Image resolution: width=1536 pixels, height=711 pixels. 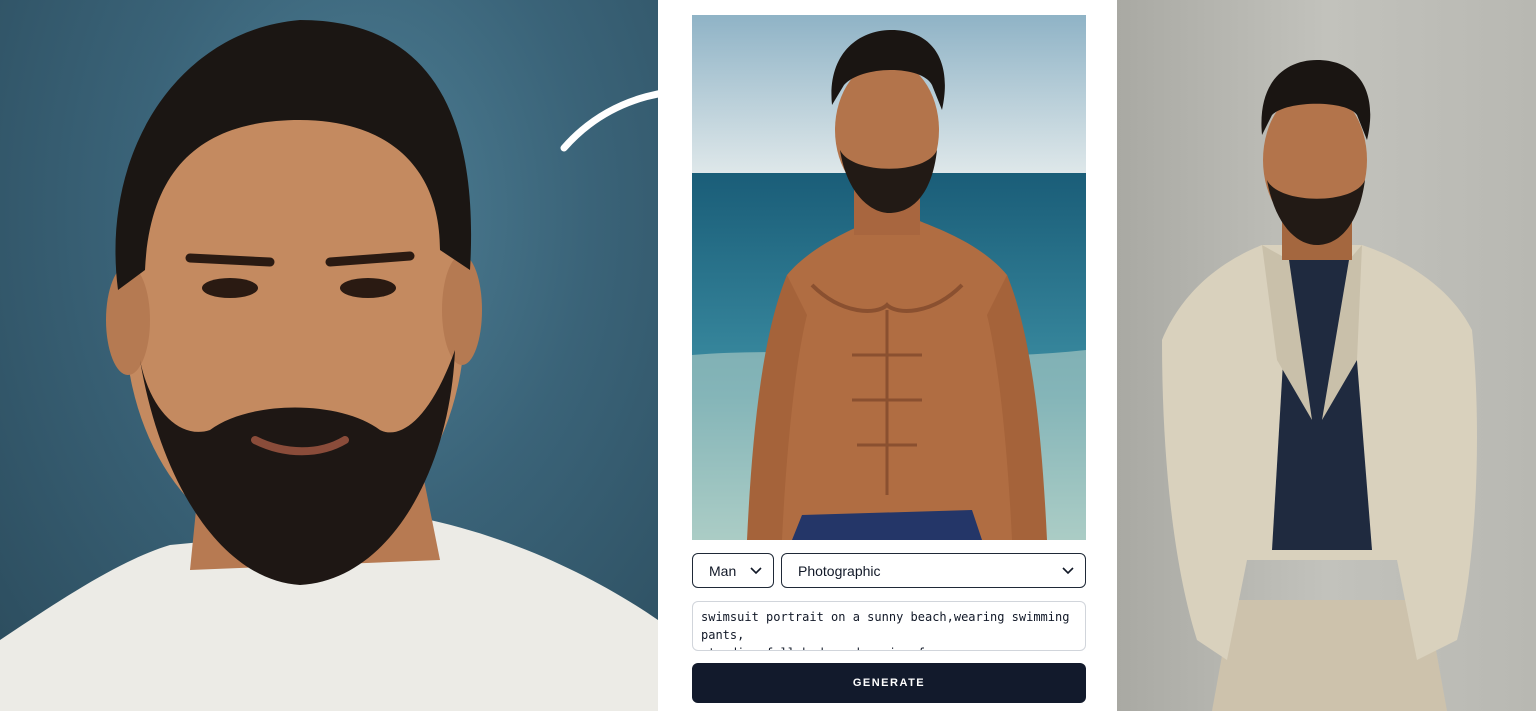 I want to click on style-select-value: Photographic, so click(x=839, y=570).